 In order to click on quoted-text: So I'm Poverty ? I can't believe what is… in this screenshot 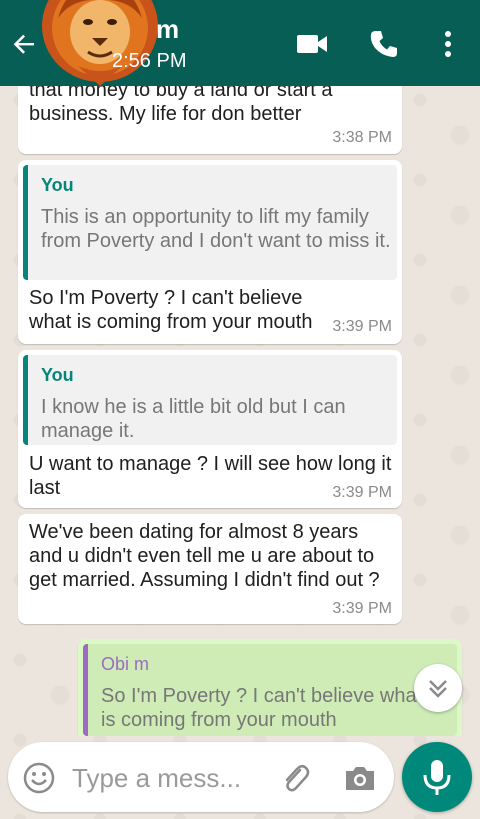, I will do `click(262, 708)`.